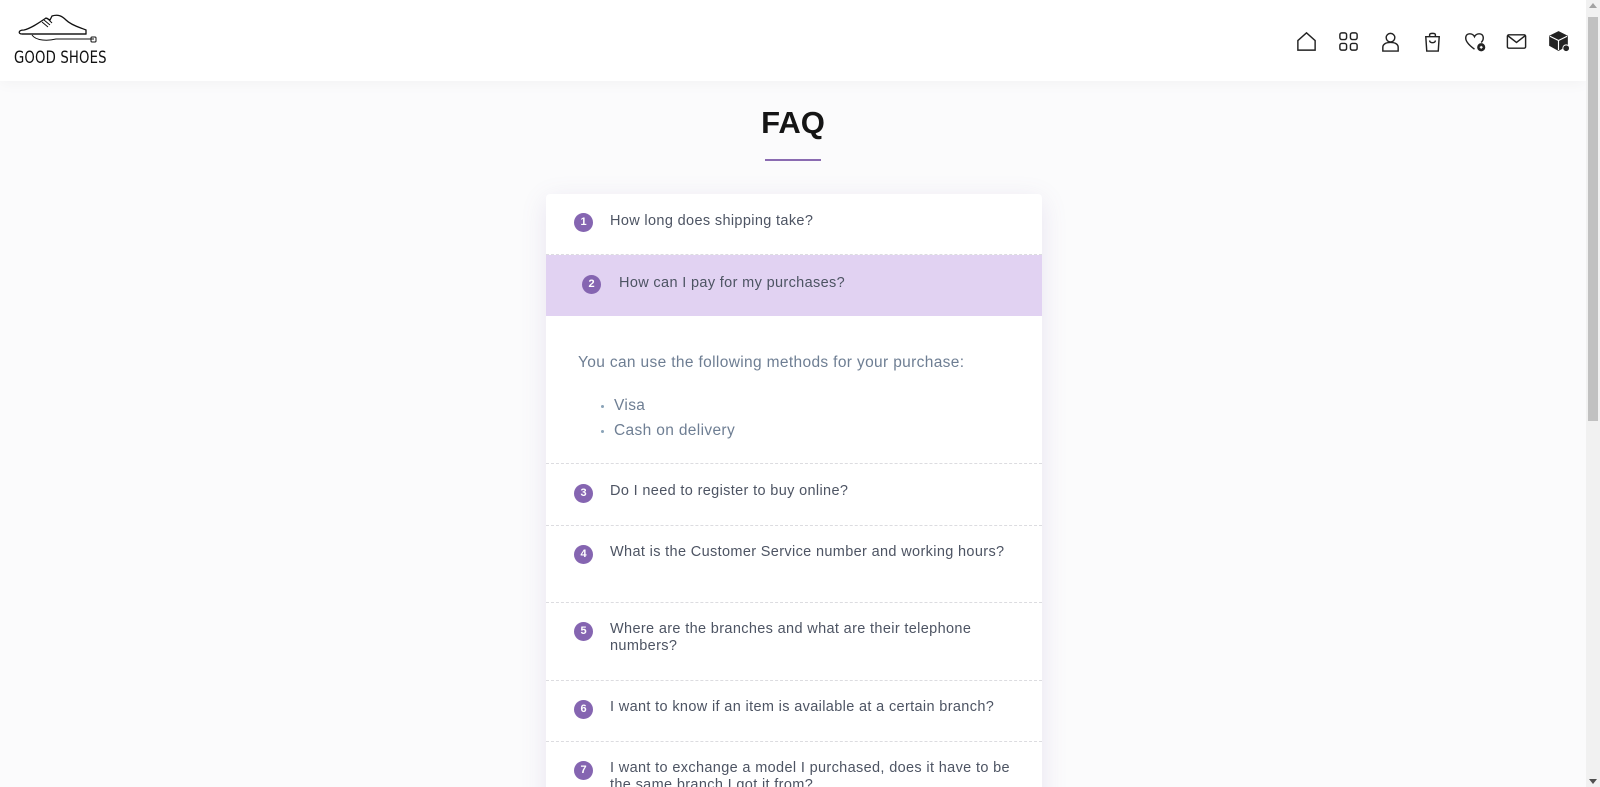 This screenshot has width=1600, height=787. I want to click on faq-number-badge: 5, so click(583, 631).